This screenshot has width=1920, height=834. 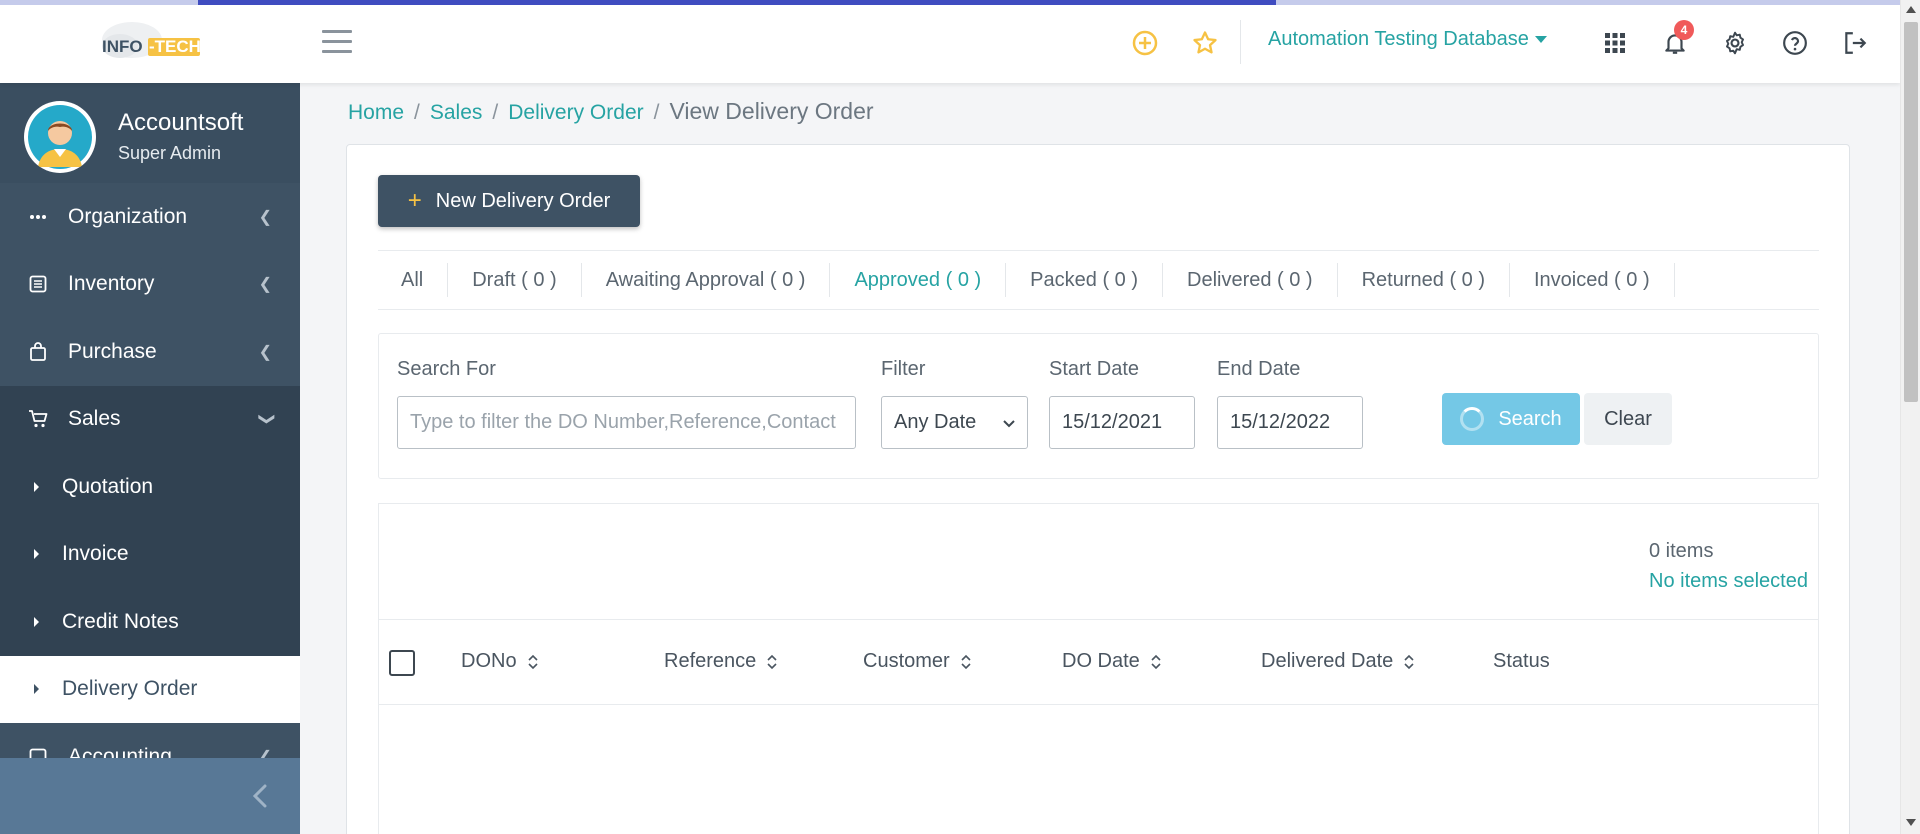 I want to click on bell-icon: 4, so click(x=1677, y=39).